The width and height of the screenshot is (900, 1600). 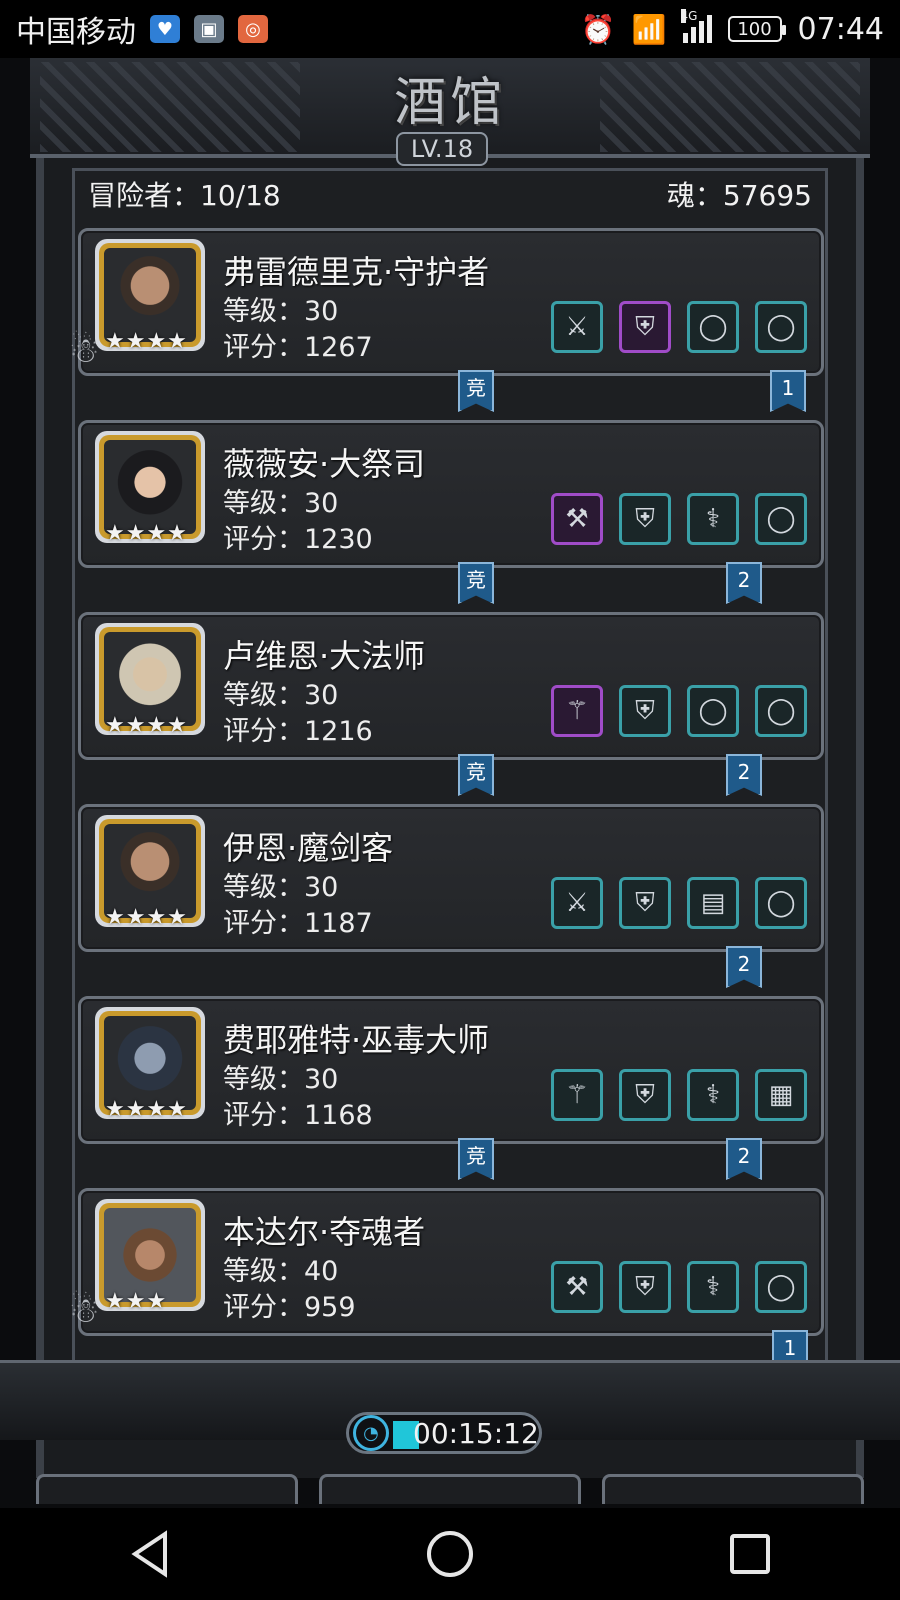 I want to click on hero-card: ★★★ ☃ 本达尔·夺魂者 等级：40 评分：959 ⚒ ⛨ ⚕ ◯, so click(x=446, y=1262).